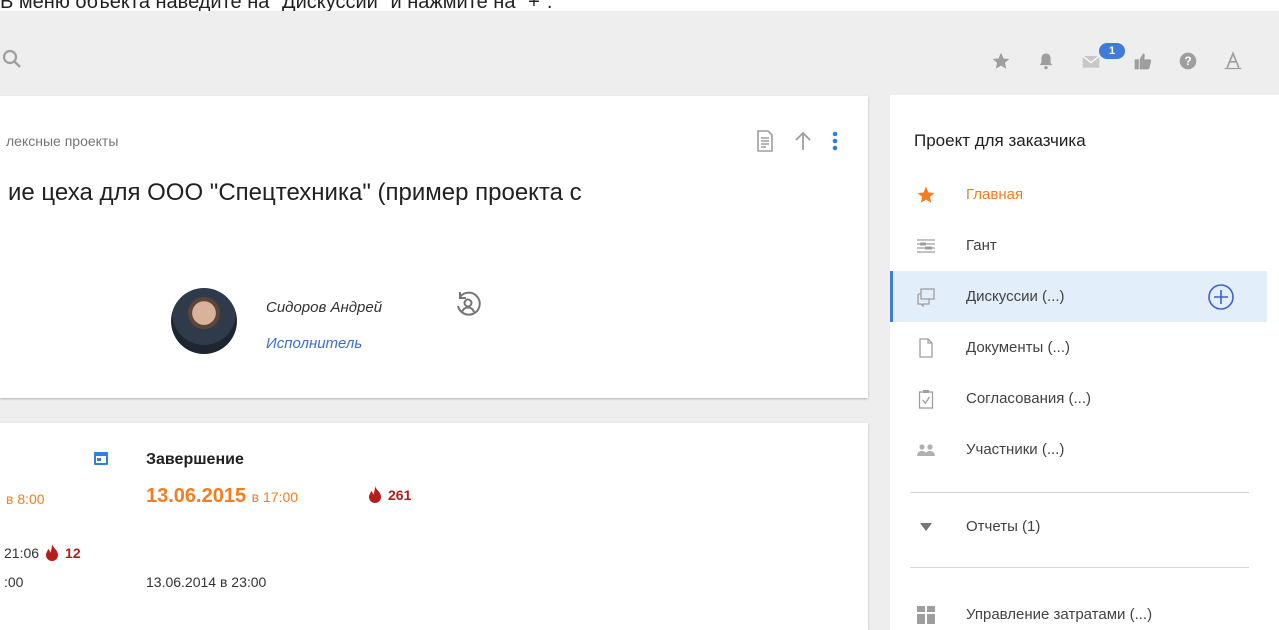 The image size is (1279, 630). I want to click on card-actions, so click(797, 141).